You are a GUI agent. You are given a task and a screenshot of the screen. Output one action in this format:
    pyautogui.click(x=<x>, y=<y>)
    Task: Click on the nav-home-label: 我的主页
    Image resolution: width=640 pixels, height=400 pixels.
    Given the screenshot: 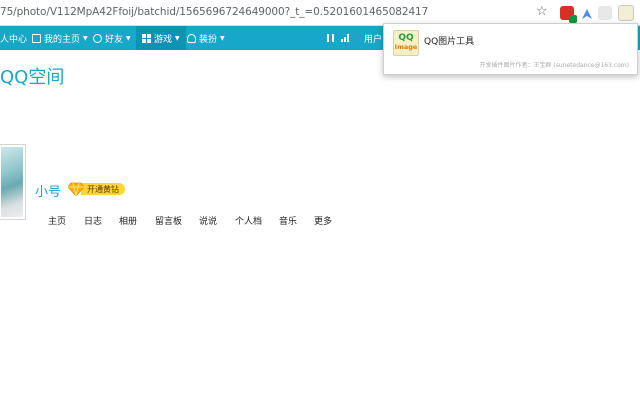 What is the action you would take?
    pyautogui.click(x=62, y=39)
    